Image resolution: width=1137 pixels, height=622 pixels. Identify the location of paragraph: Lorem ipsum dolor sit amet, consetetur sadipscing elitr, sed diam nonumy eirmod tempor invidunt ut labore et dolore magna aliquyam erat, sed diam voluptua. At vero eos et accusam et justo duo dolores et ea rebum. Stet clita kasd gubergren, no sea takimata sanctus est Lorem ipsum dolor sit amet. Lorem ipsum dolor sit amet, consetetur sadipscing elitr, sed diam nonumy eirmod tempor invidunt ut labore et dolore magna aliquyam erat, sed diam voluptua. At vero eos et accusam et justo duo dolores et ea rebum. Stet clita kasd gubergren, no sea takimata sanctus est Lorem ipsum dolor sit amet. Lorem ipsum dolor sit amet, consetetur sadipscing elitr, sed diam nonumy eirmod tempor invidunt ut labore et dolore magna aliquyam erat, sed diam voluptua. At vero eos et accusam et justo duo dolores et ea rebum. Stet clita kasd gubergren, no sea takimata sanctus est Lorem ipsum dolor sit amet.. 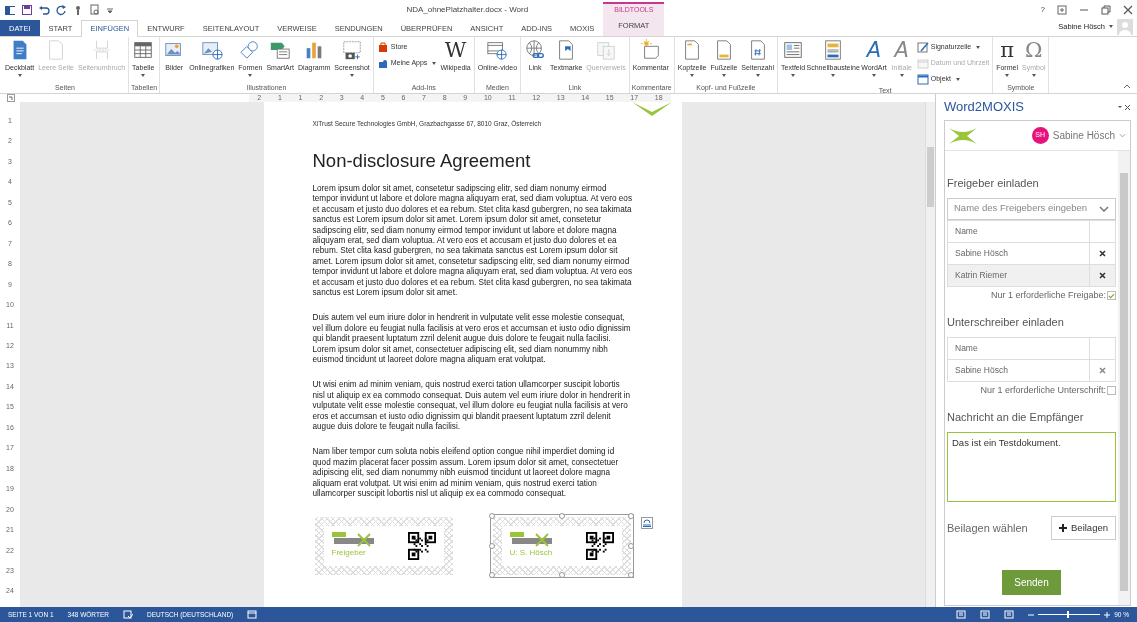
(472, 241).